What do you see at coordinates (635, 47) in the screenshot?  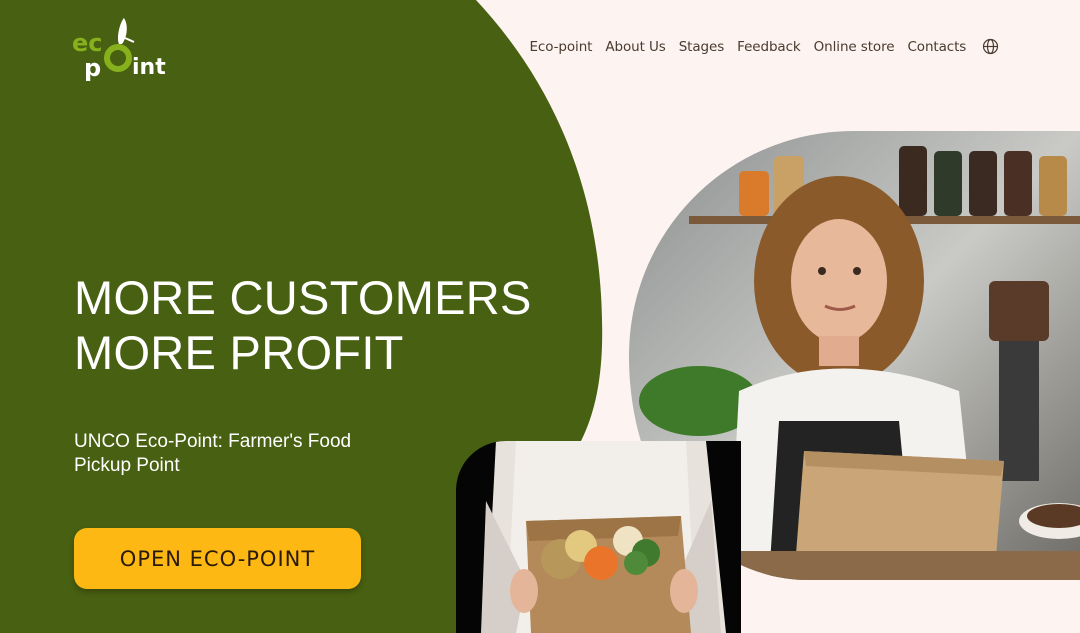 I see `nav-about-us: About Us` at bounding box center [635, 47].